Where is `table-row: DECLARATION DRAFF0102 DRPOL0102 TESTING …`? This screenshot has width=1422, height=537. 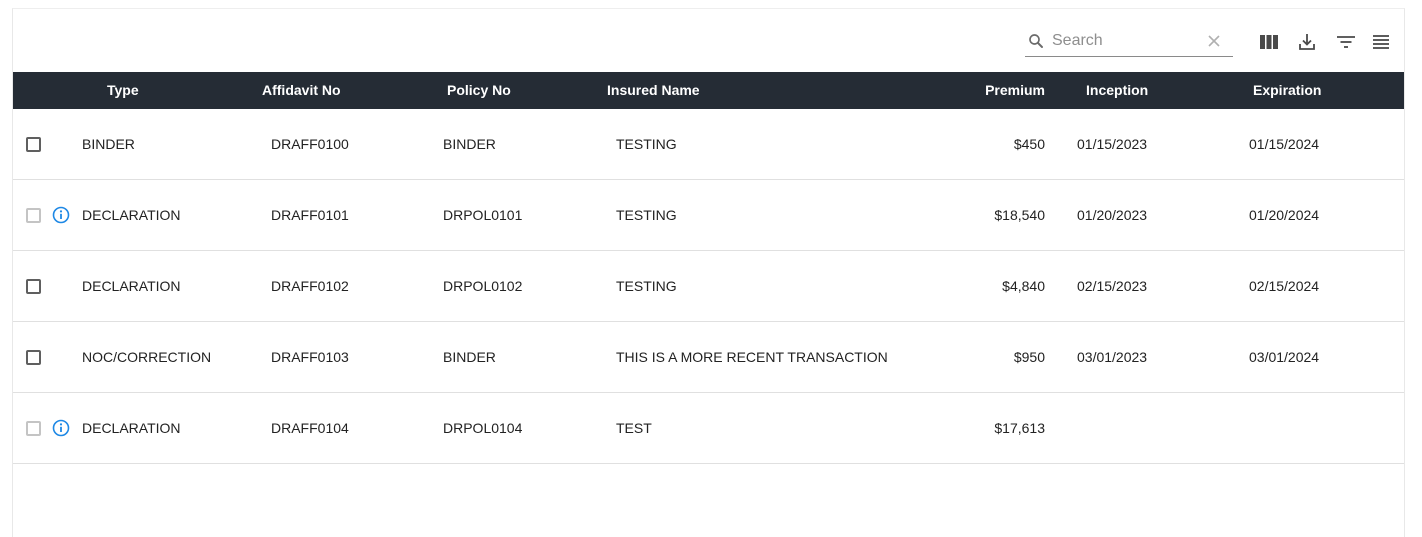
table-row: DECLARATION DRAFF0102 DRPOL0102 TESTING … is located at coordinates (708, 286).